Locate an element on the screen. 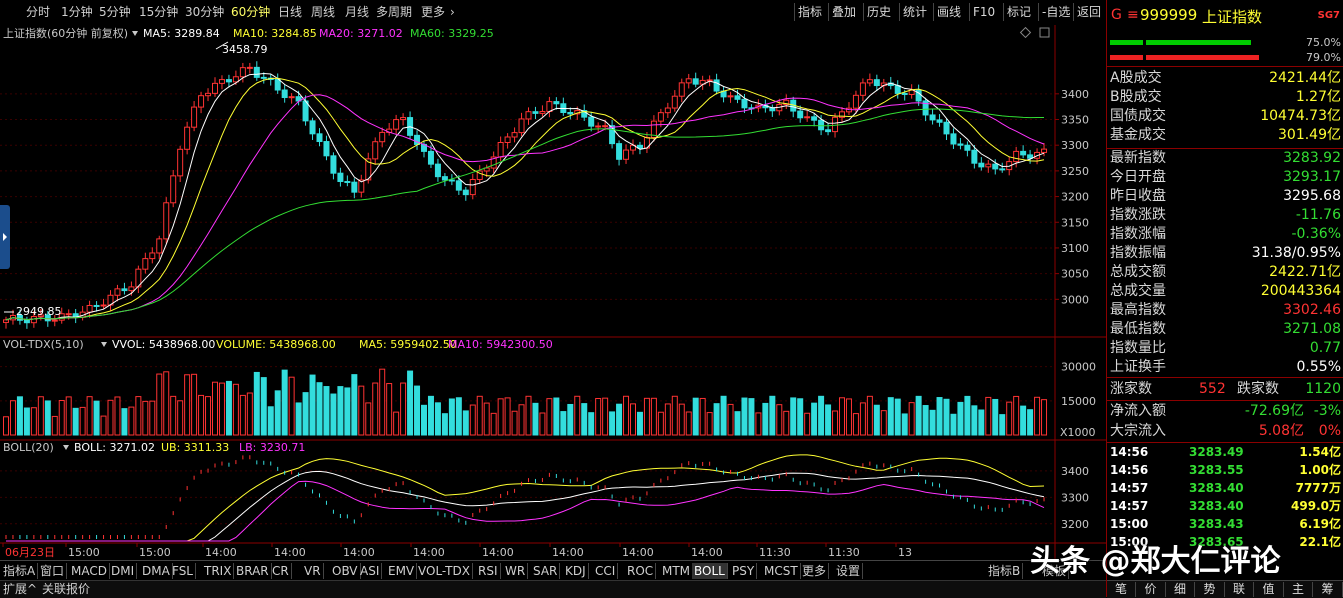 The height and width of the screenshot is (598, 1343). quote-value: 2422.71亿 is located at coordinates (1305, 272).